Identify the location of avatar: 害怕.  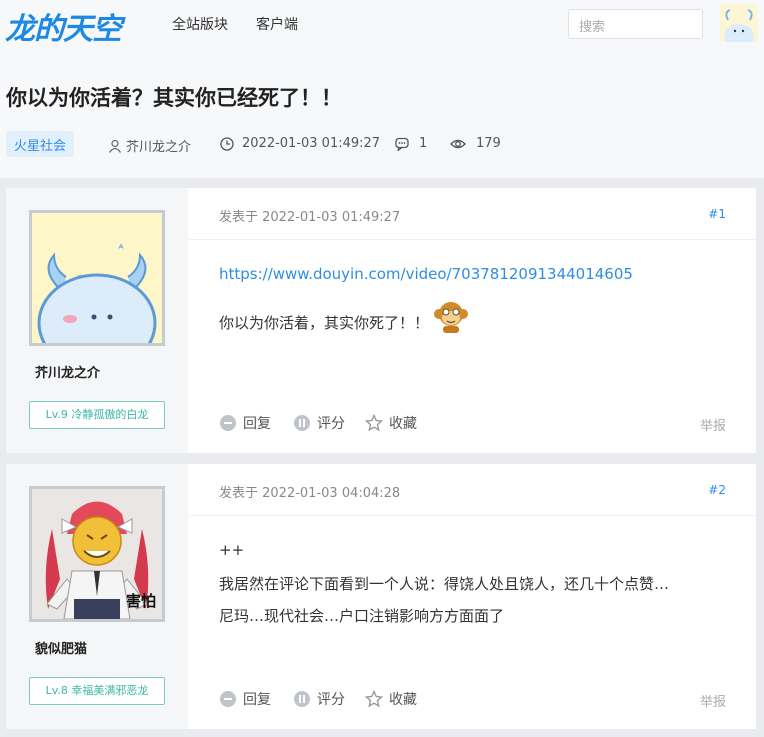
(97, 554).